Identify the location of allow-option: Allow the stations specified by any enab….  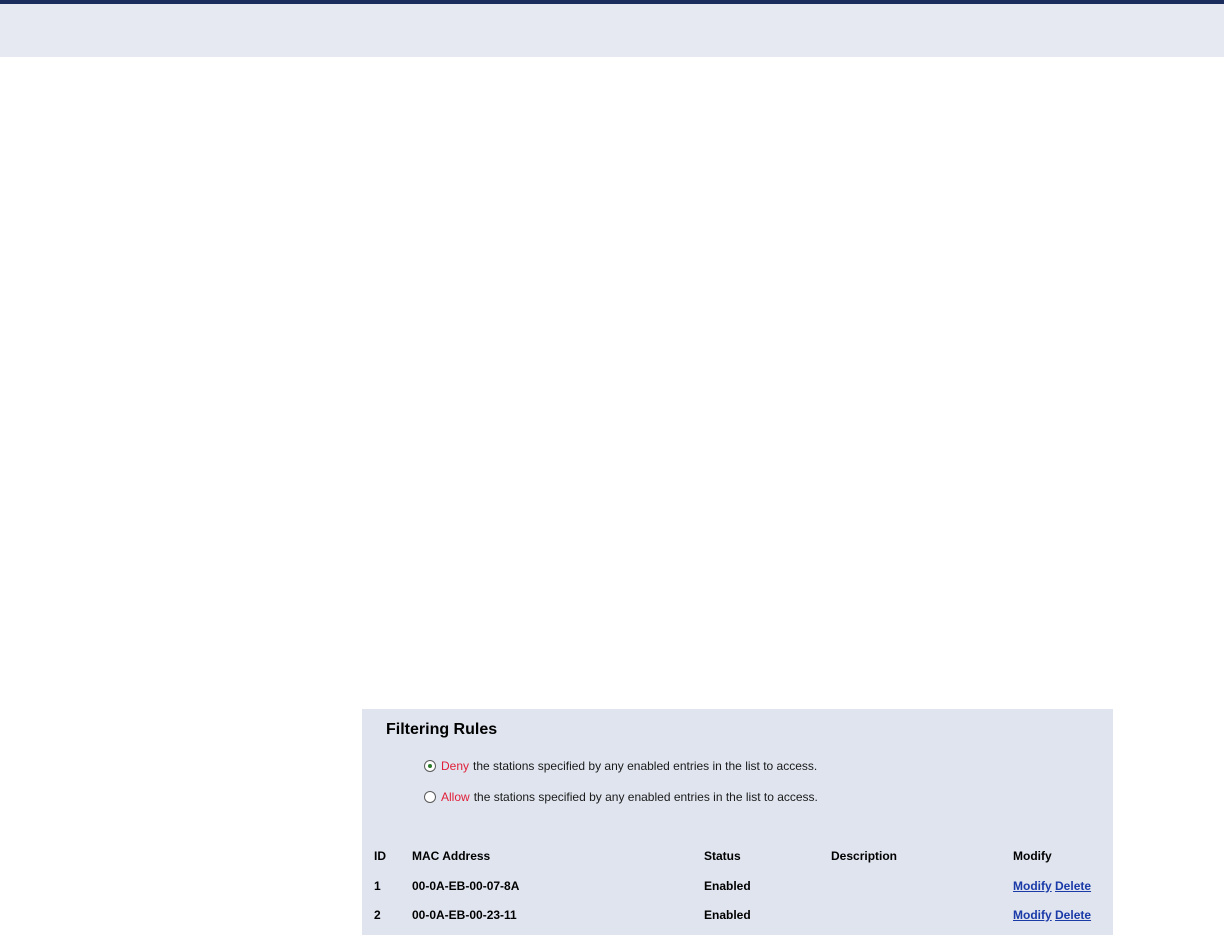
(621, 797).